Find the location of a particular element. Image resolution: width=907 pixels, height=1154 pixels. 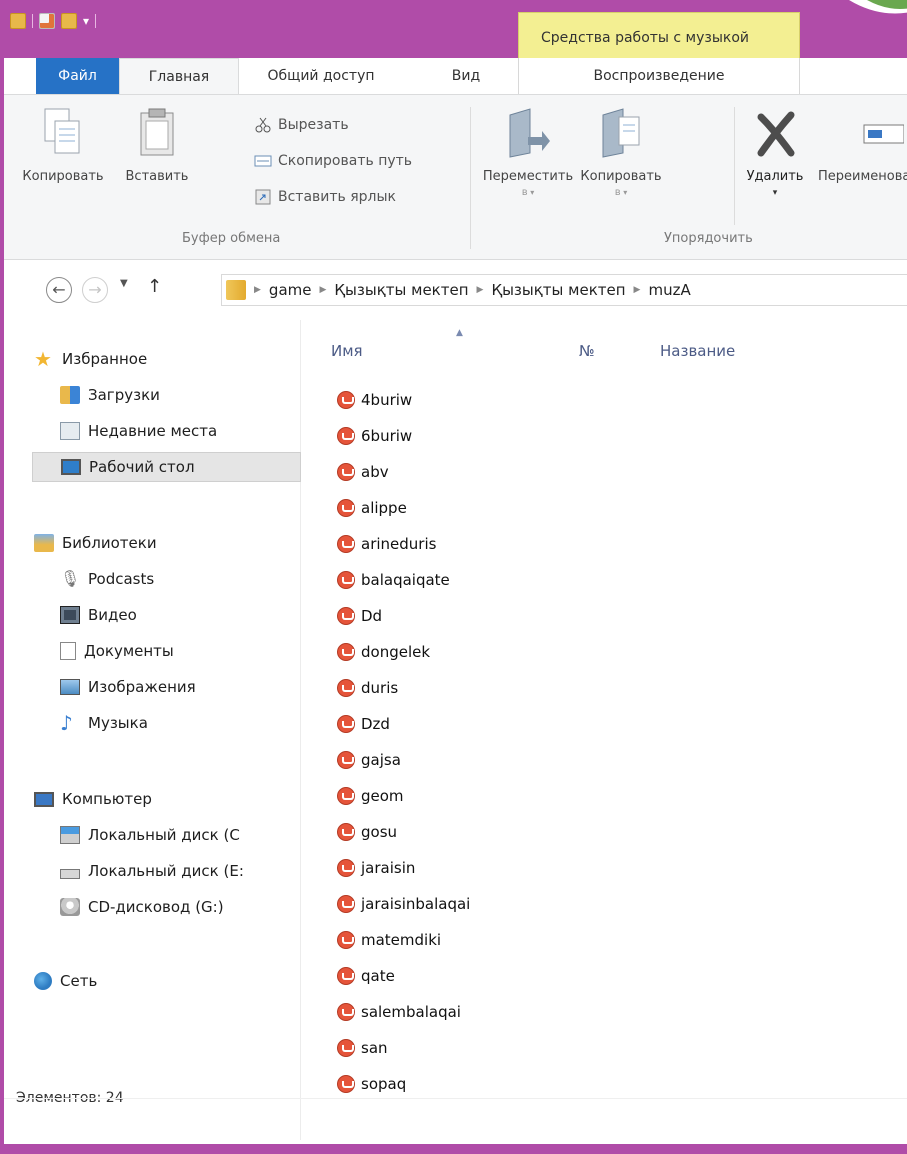

list-item: duris is located at coordinates (367, 688).